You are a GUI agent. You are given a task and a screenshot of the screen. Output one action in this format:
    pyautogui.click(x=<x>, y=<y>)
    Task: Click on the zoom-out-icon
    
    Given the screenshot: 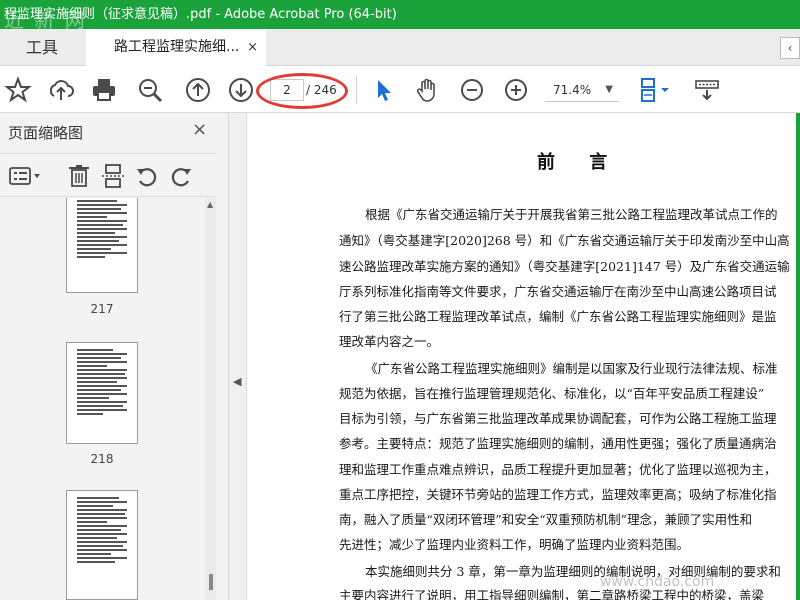 What is the action you would take?
    pyautogui.click(x=150, y=90)
    